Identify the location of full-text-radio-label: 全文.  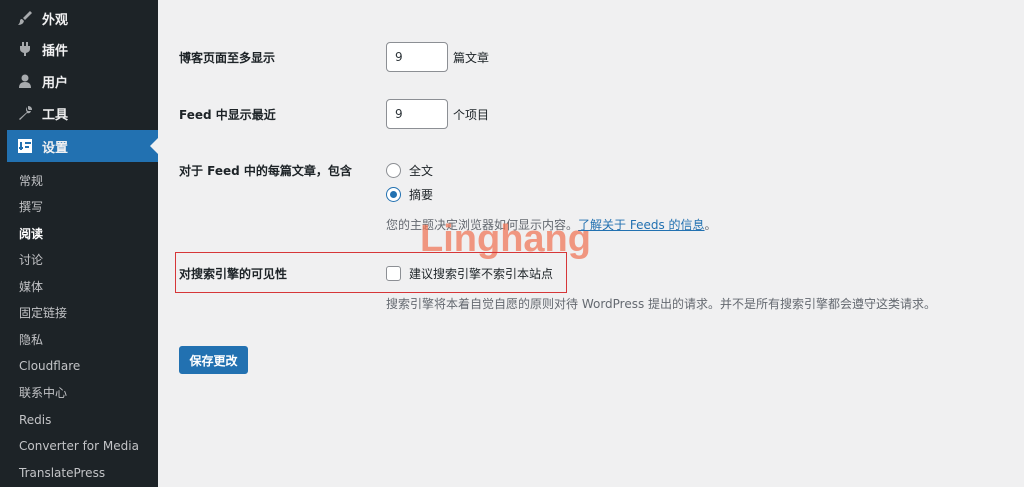
(421, 171).